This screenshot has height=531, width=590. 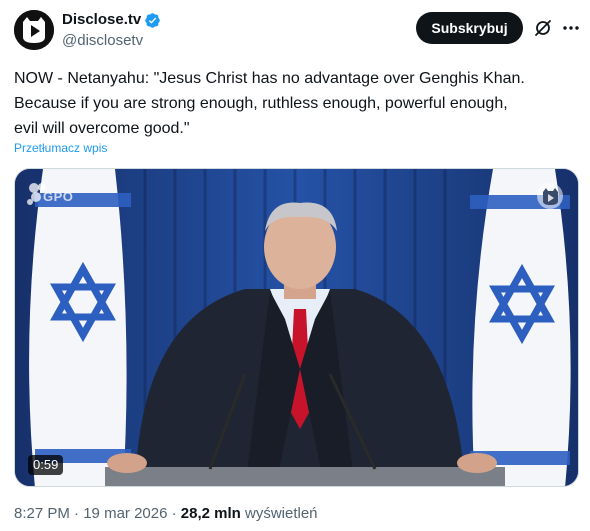 I want to click on author-identity: Disclose.tv @disclosetv, so click(x=111, y=30).